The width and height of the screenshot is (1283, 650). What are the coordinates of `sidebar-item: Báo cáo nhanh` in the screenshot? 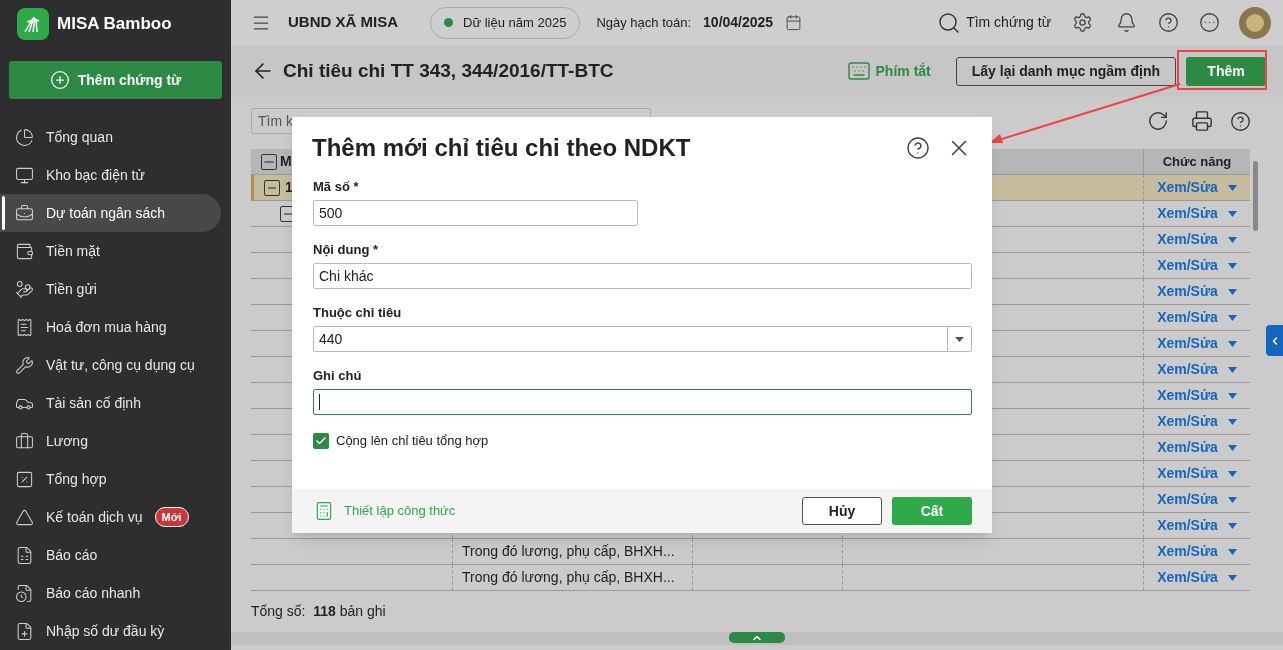 It's located at (110, 593).